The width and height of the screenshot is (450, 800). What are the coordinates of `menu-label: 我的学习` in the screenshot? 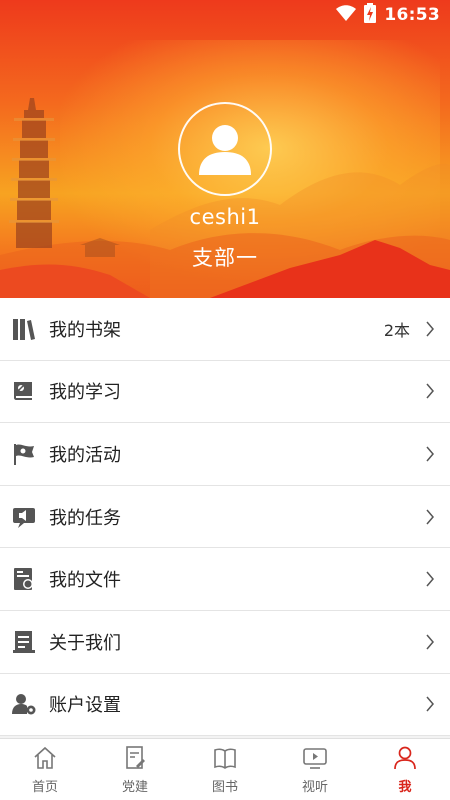 It's located at (85, 393).